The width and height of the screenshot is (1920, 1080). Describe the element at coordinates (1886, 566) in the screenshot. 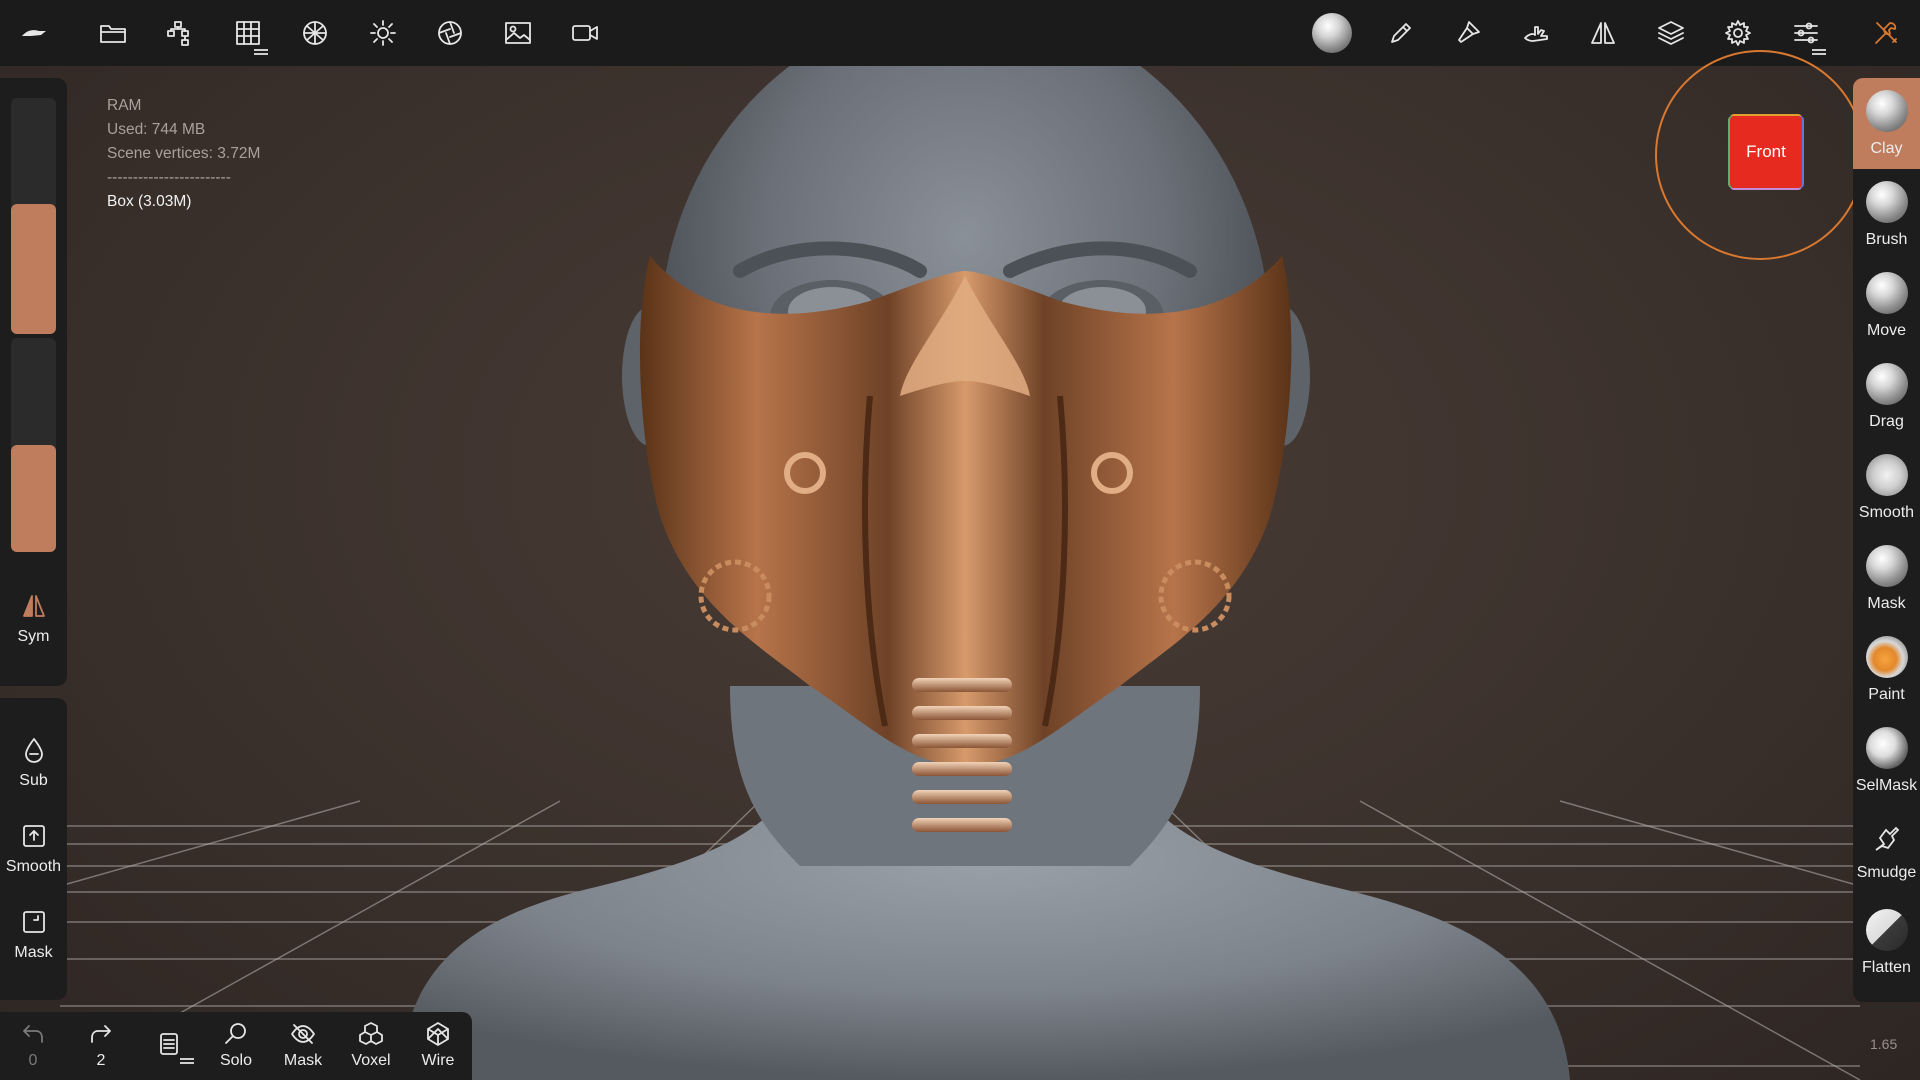

I see `mask-brush-icon` at that location.